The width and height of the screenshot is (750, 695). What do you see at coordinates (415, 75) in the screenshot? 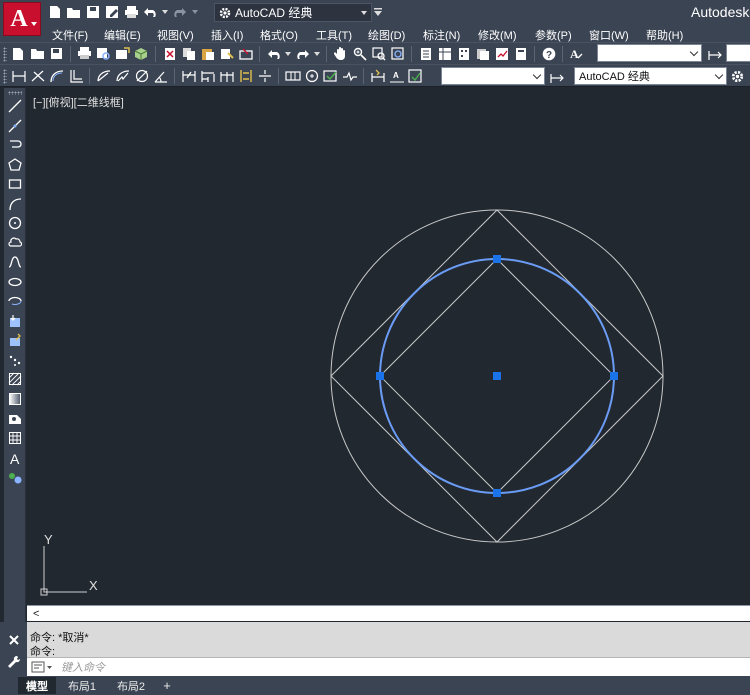
I see `dimension-update-icon` at bounding box center [415, 75].